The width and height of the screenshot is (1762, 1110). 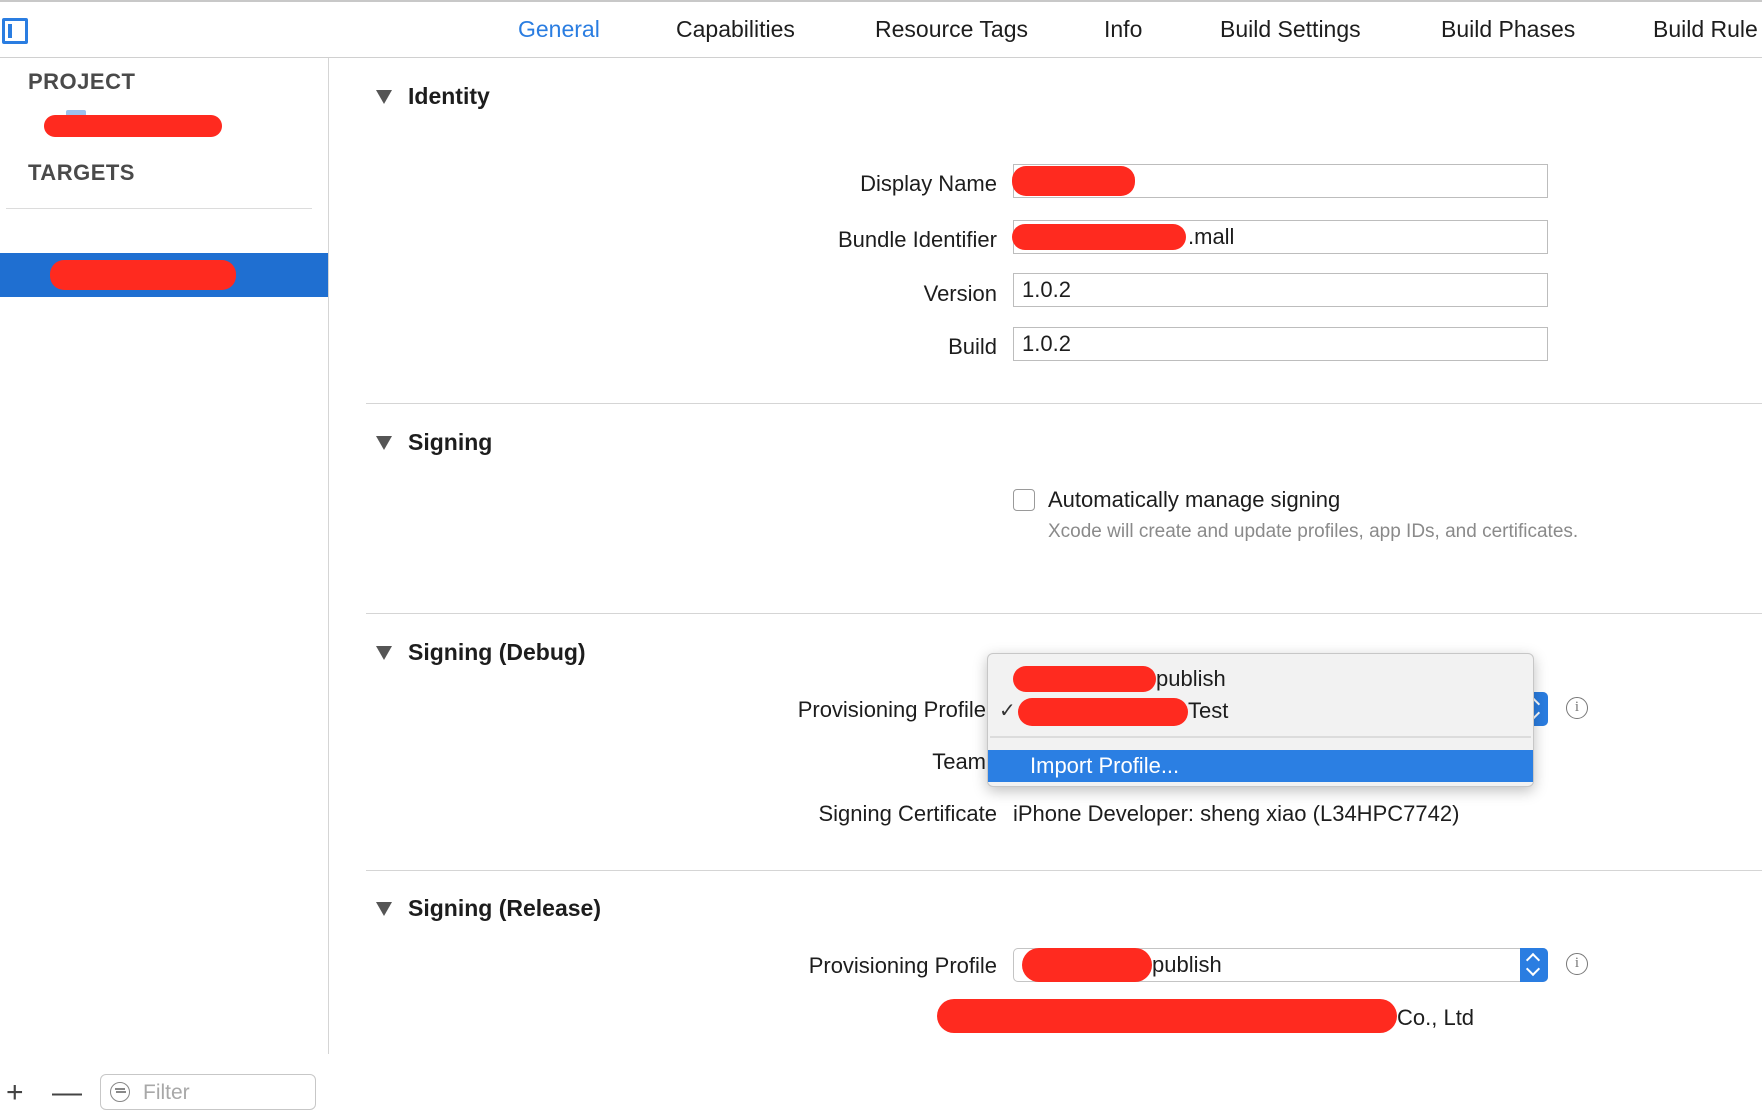 I want to click on targets-heading: TARGETS, so click(x=81, y=172).